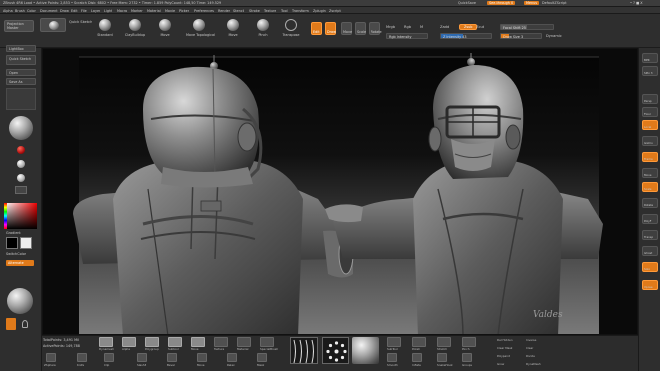 The height and width of the screenshot is (371, 660). I want to click on relax-tool-icon, so click(232, 357).